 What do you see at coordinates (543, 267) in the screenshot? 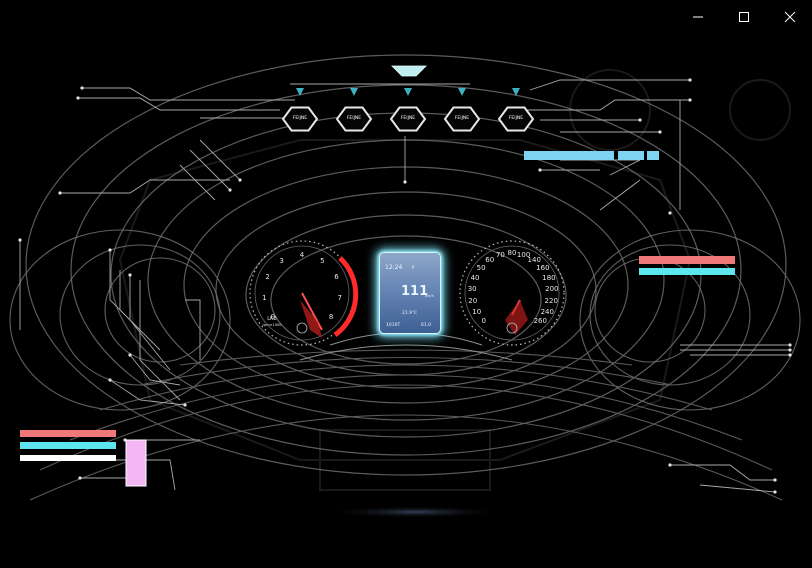
I see `right-gauge-tick: 160` at bounding box center [543, 267].